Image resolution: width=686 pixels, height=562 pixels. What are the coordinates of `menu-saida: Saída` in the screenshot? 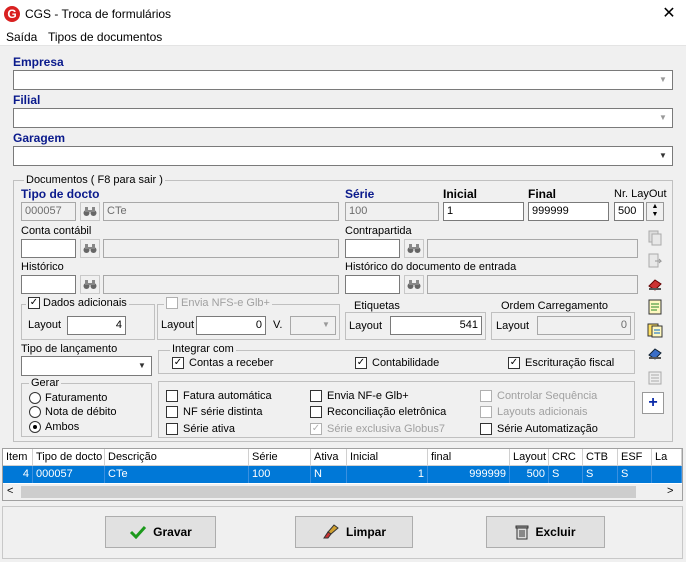 It's located at (21, 37).